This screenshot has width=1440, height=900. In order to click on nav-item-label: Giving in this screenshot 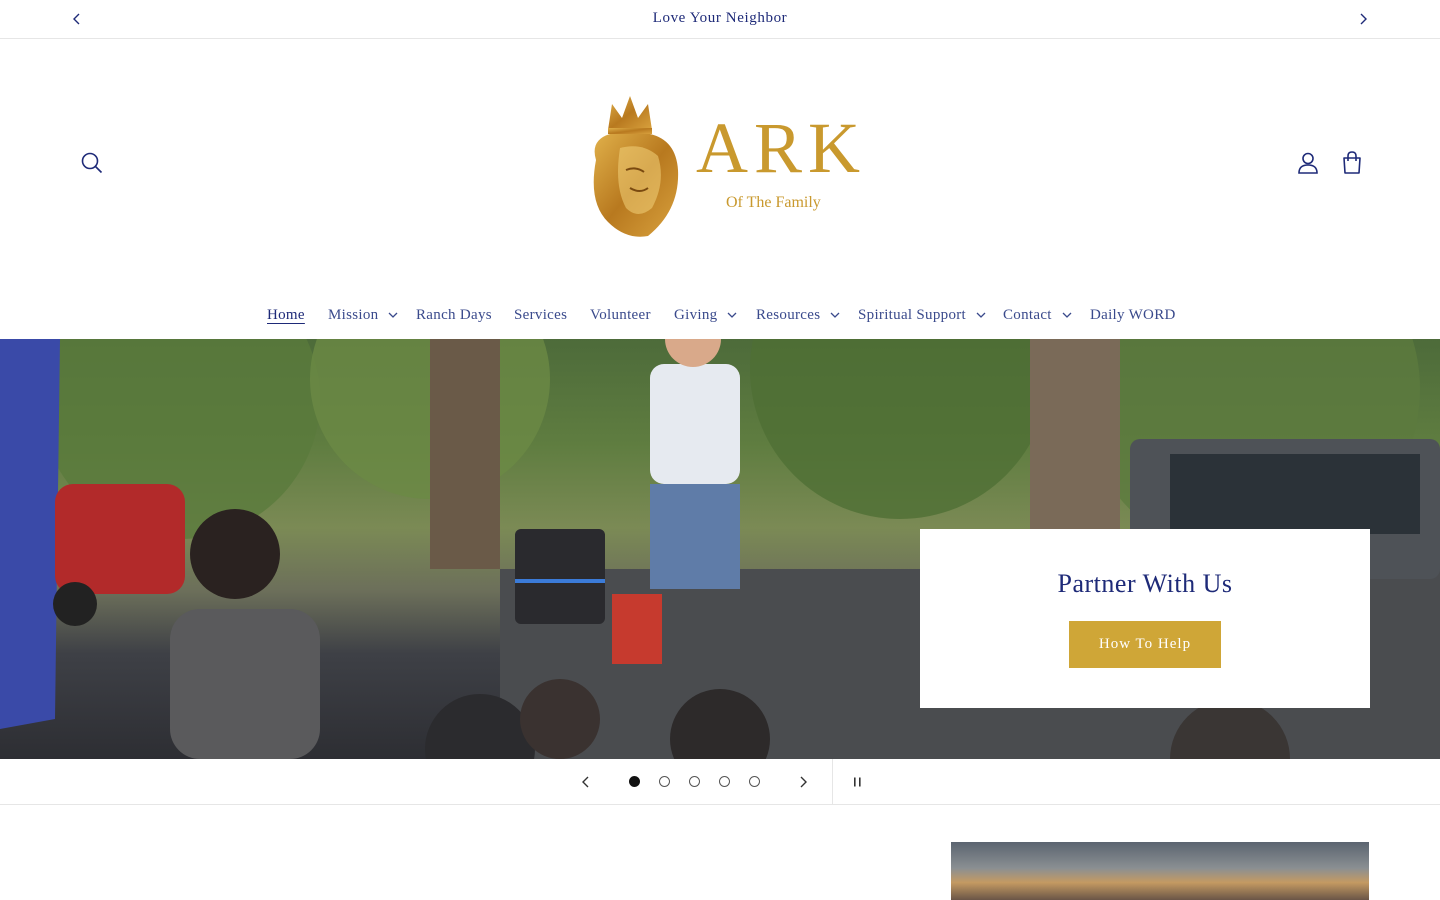, I will do `click(696, 315)`.